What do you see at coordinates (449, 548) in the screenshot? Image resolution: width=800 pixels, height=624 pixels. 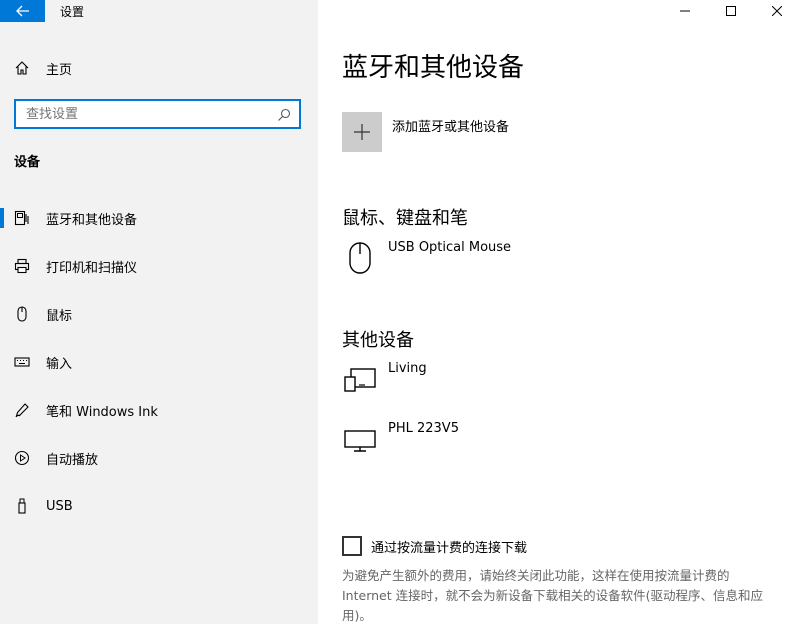 I see `metered-download-label: 通过按流量计费的连接下载` at bounding box center [449, 548].